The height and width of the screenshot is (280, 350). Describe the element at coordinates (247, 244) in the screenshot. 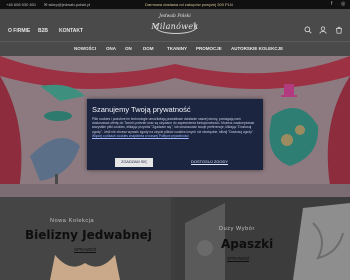

I see `banner-scarves-title: Apaszki` at that location.